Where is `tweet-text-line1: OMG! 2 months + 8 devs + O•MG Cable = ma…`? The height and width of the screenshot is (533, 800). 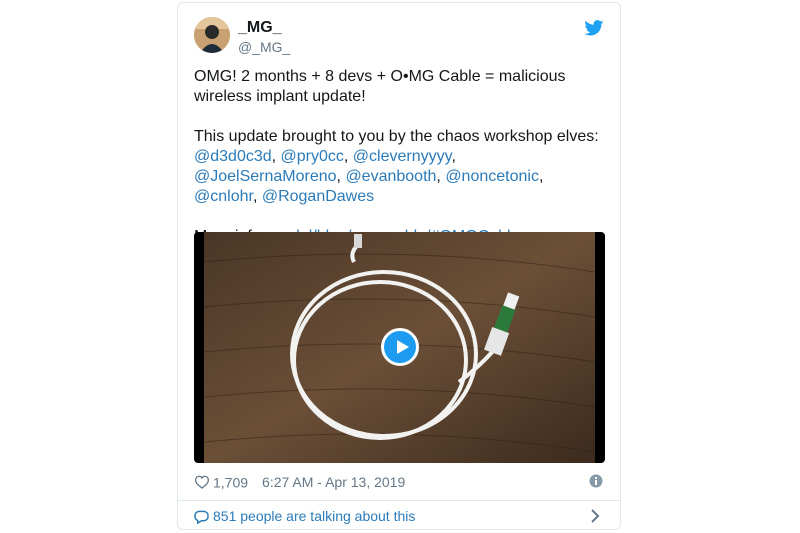 tweet-text-line1: OMG! 2 months + 8 devs + O•MG Cable = ma… is located at coordinates (380, 86).